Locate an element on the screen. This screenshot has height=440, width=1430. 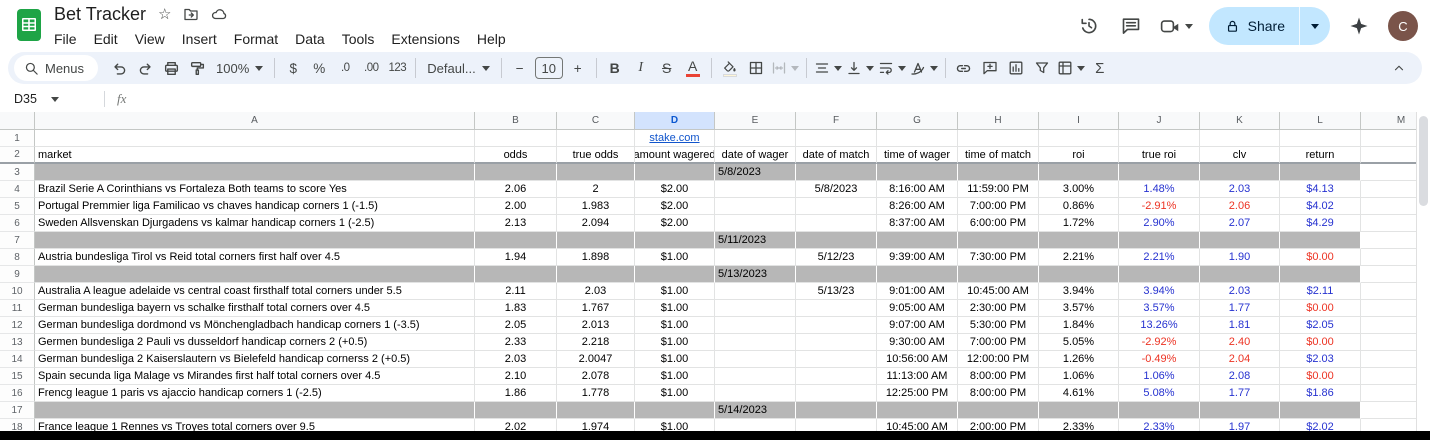
cell-B11: 1.83 is located at coordinates (516, 308).